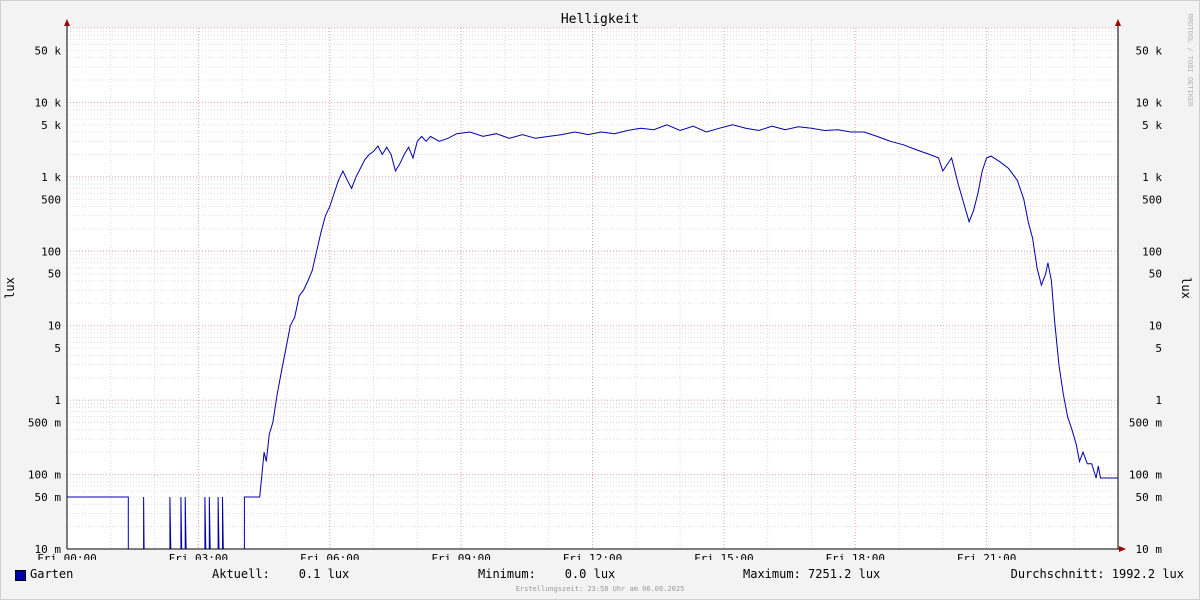 The height and width of the screenshot is (600, 1200). I want to click on y-axis-arrow-right, so click(1118, 22).